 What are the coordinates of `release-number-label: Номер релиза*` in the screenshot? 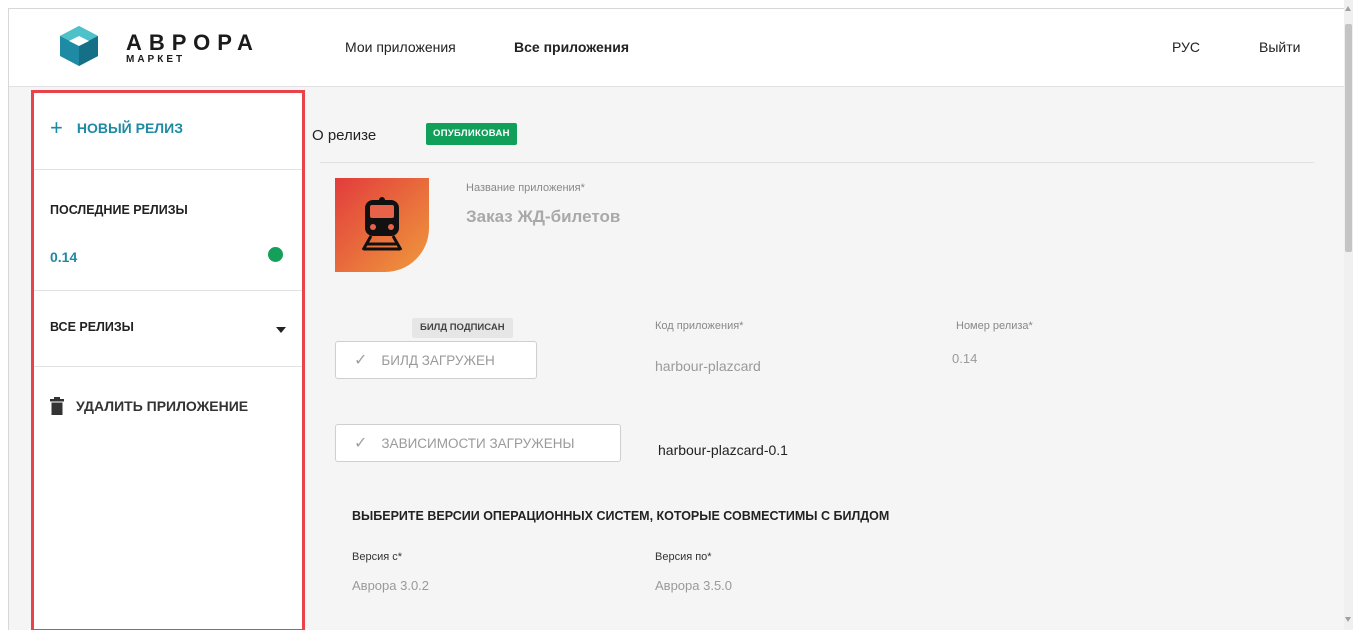 It's located at (994, 326).